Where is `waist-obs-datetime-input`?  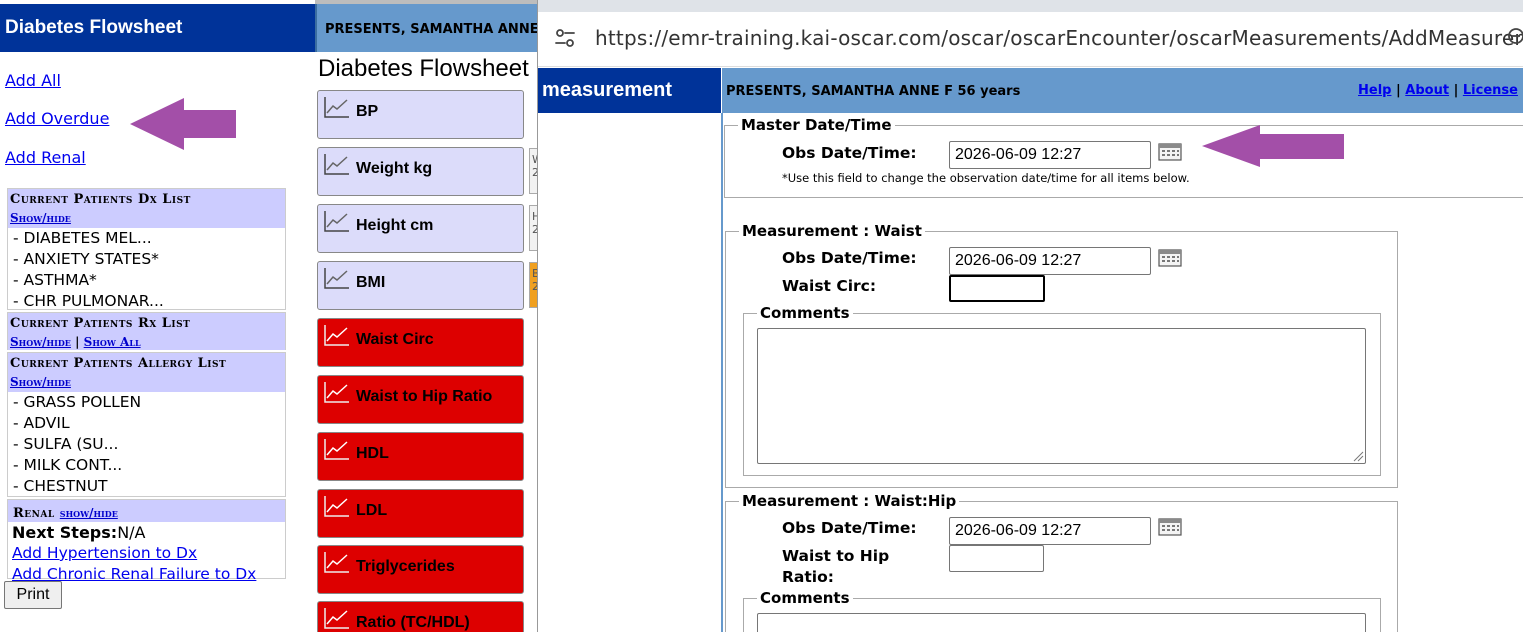
waist-obs-datetime-input is located at coordinates (1050, 261).